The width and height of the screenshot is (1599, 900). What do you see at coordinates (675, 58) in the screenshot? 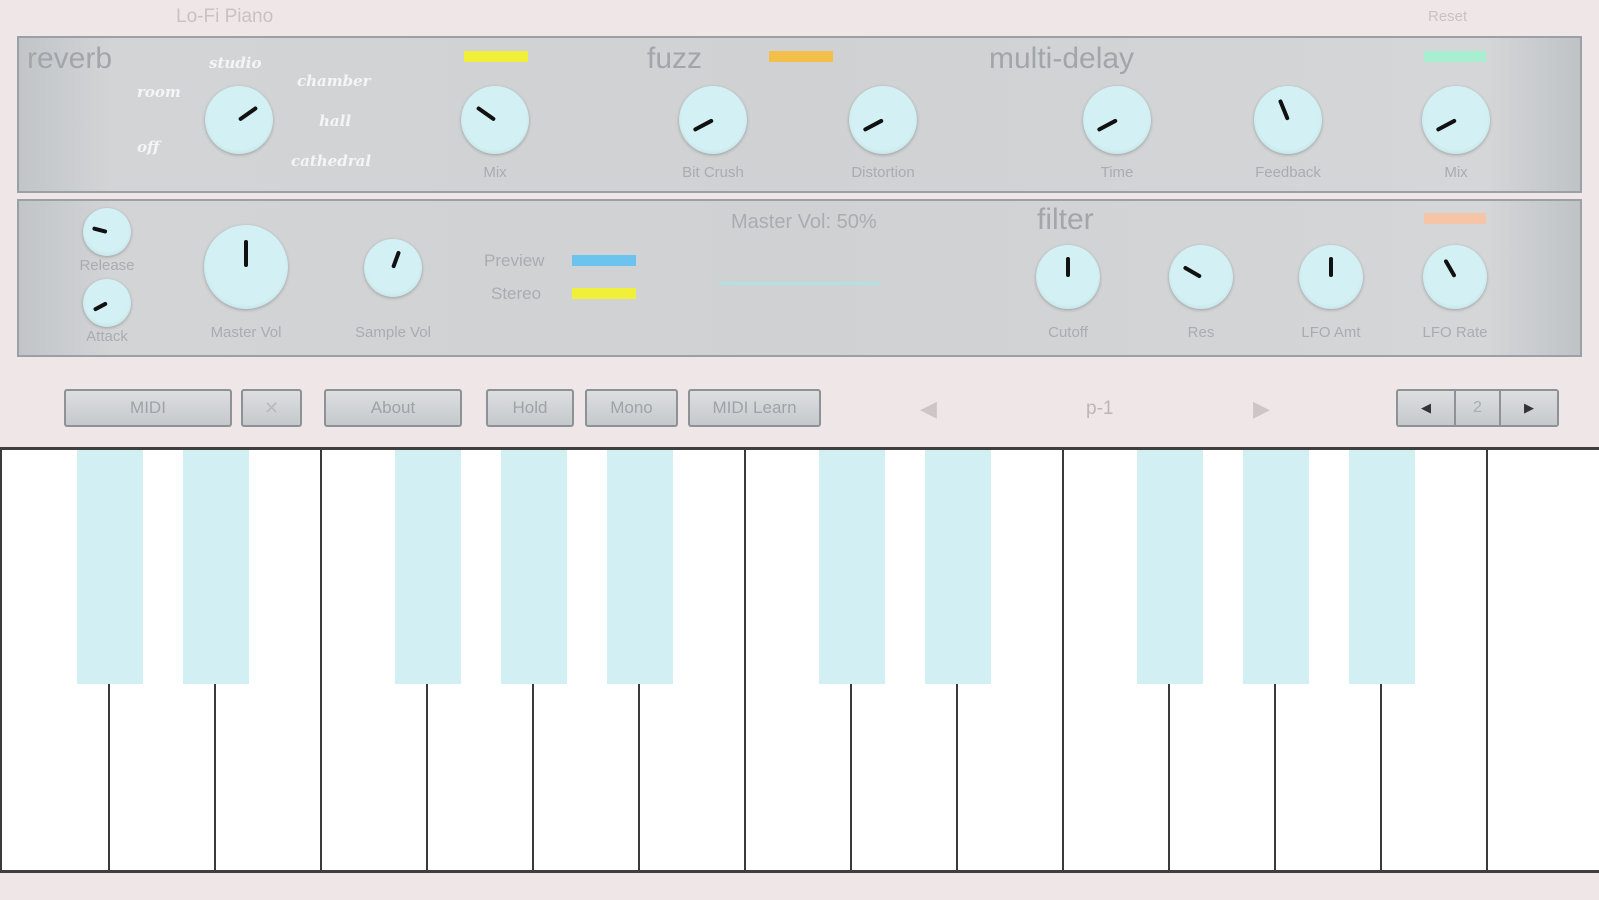
I see `fuzz-title: fuzz` at bounding box center [675, 58].